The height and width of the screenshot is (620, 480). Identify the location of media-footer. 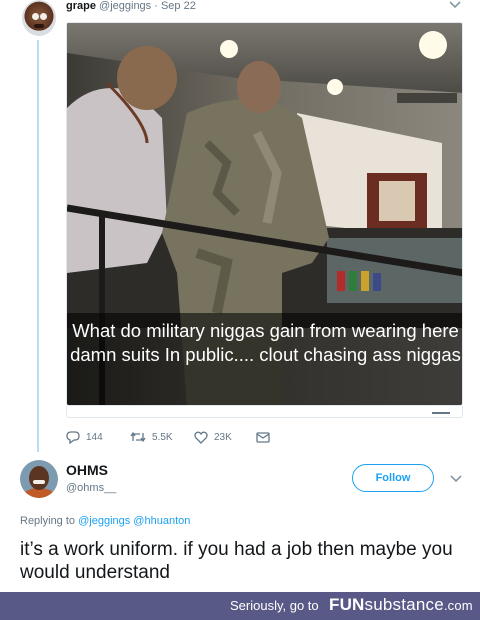
(264, 412).